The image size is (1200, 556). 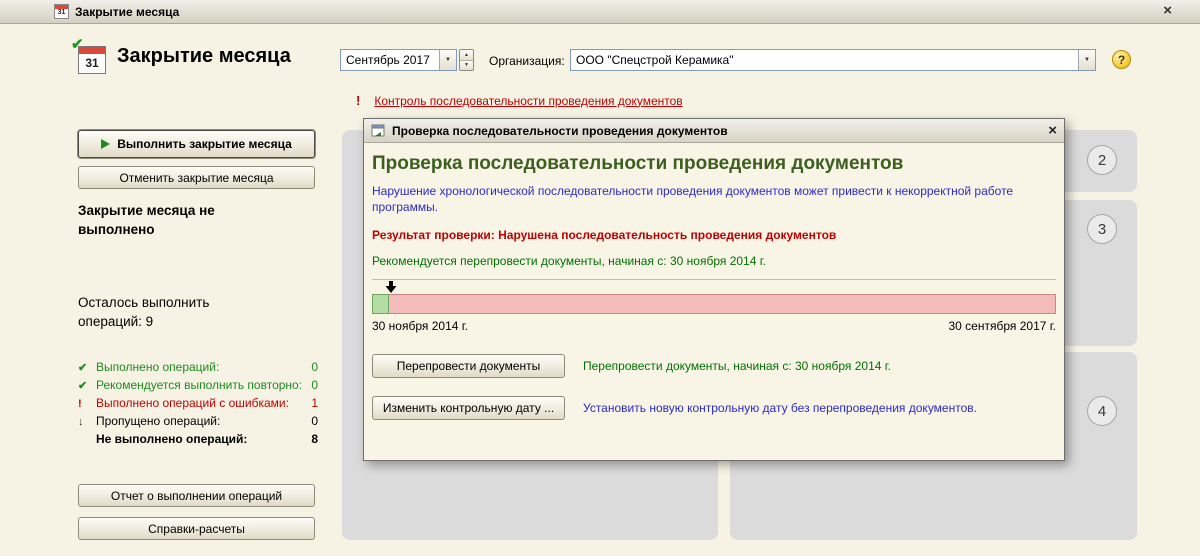 What do you see at coordinates (468, 366) in the screenshot?
I see `repost-documents-button: Перепровести документы` at bounding box center [468, 366].